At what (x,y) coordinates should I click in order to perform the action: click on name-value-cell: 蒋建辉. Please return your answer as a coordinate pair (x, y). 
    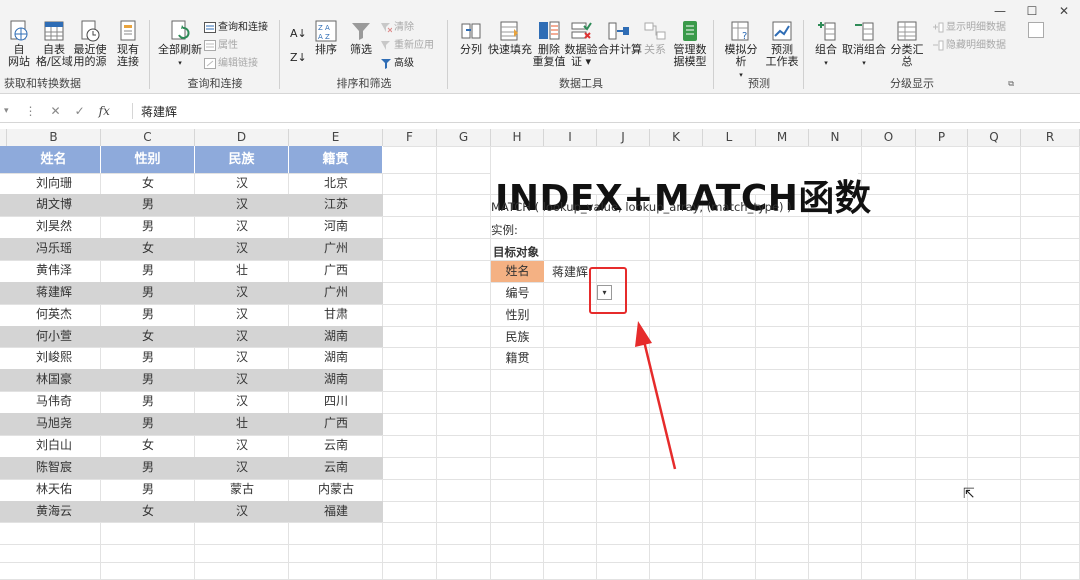
    Looking at the image, I should click on (570, 271).